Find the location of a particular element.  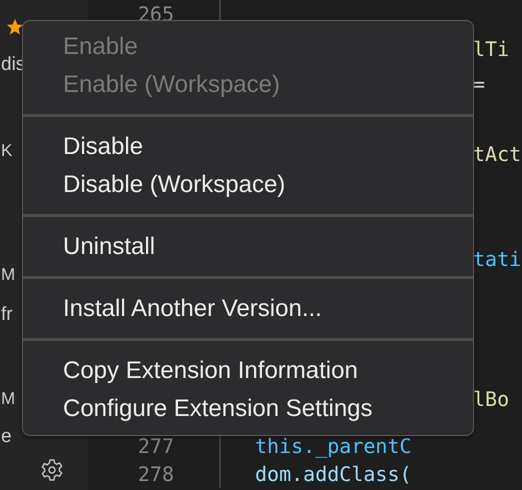

code-text: dom.addClass( is located at coordinates (333, 474).